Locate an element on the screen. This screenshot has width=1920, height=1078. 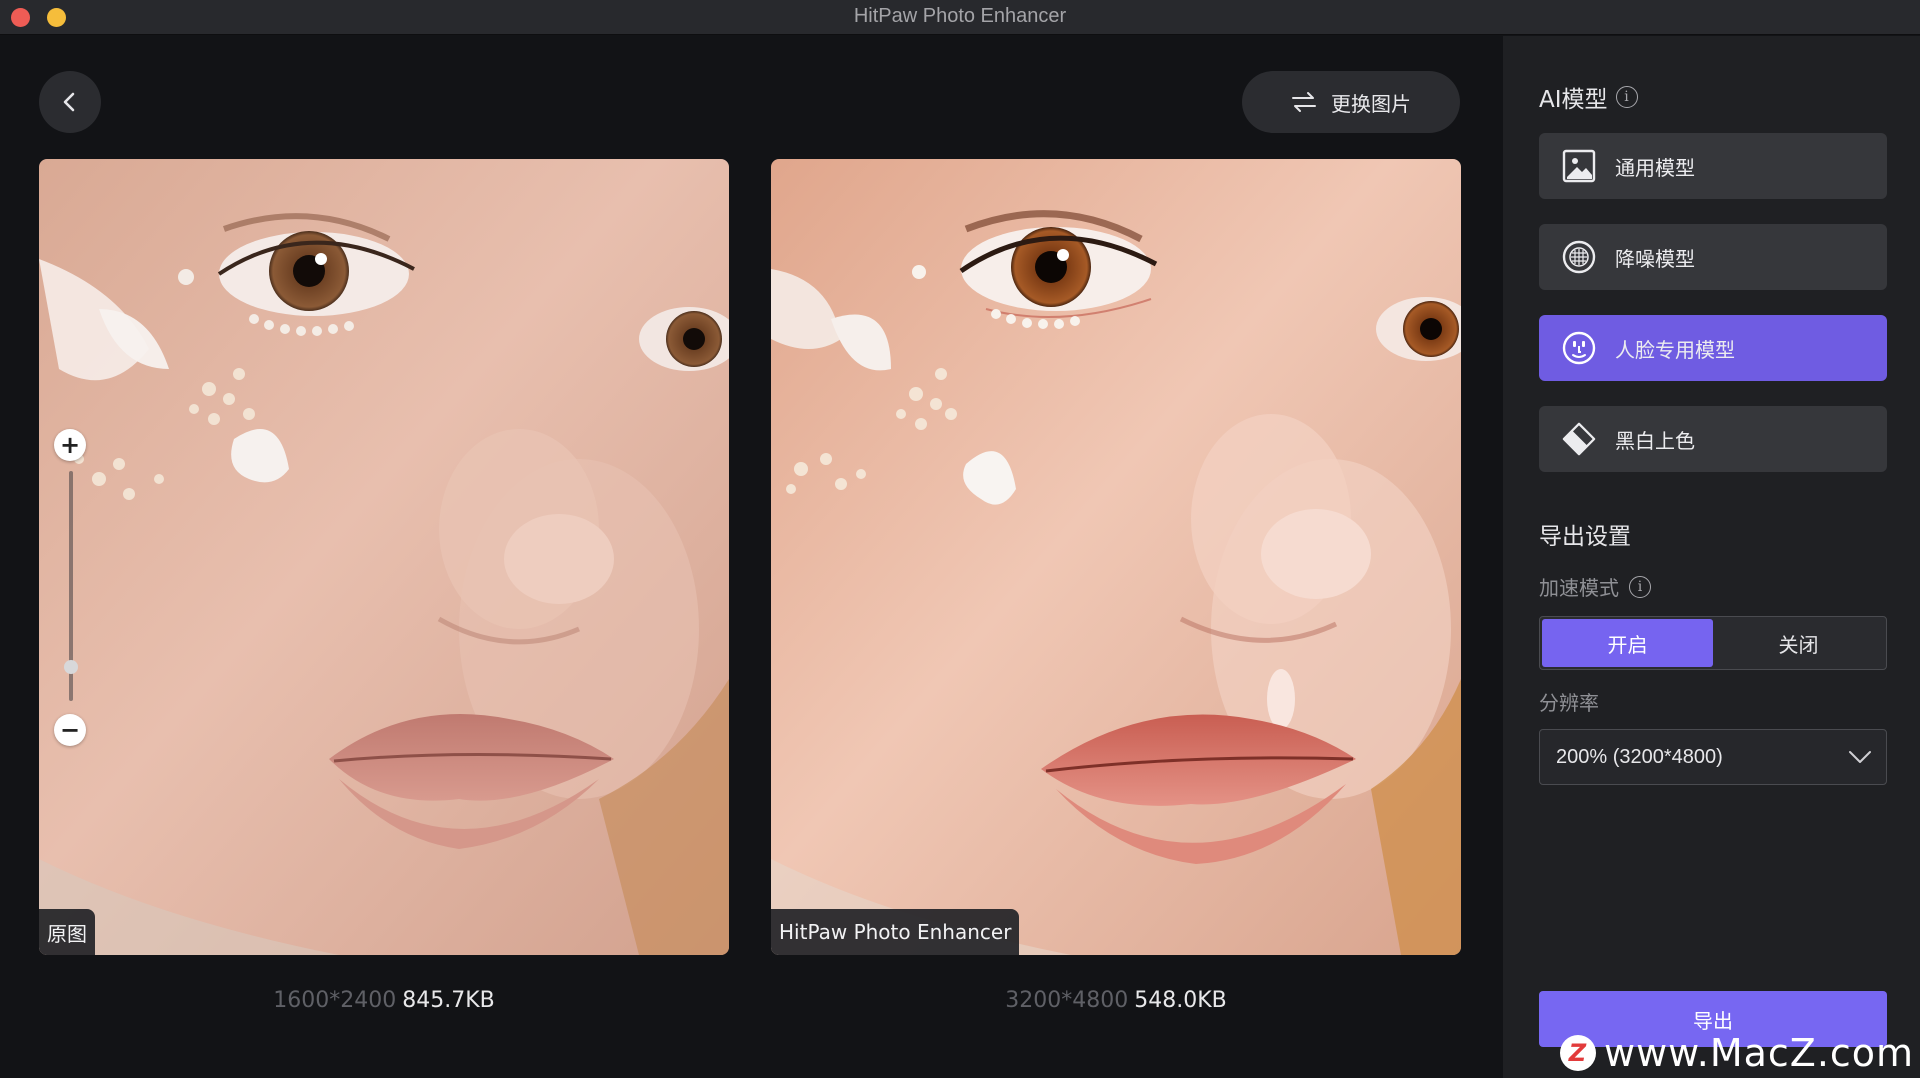
zoom-handle is located at coordinates (71, 666).